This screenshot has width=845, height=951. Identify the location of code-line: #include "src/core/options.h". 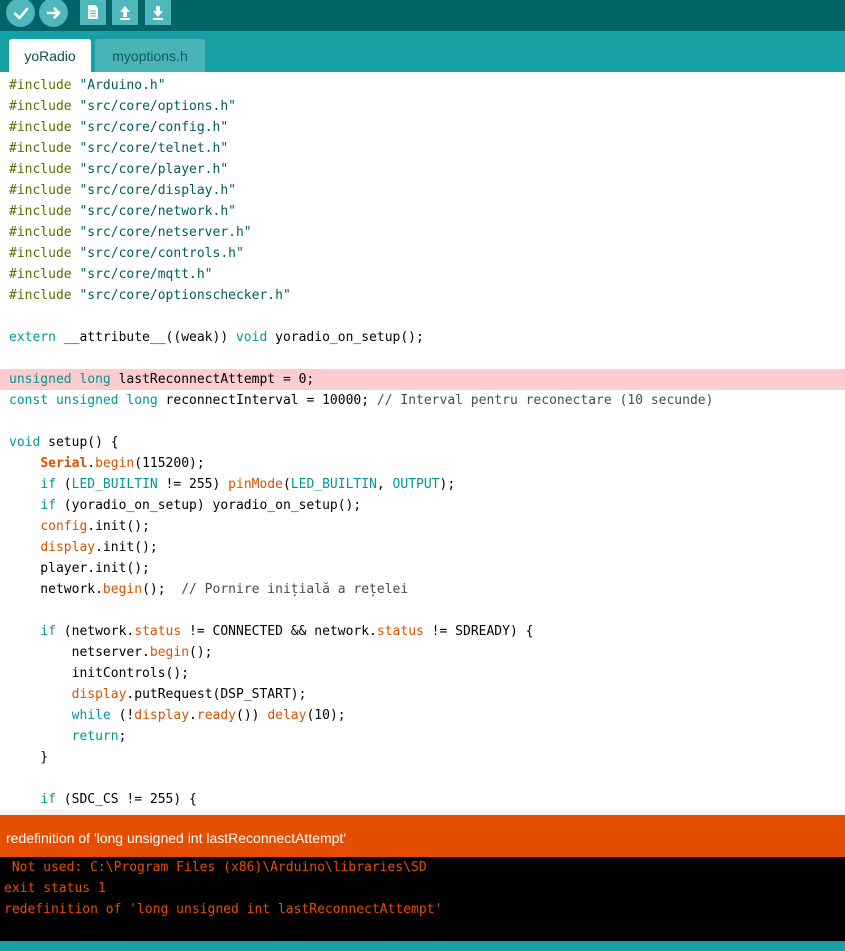
(422, 106).